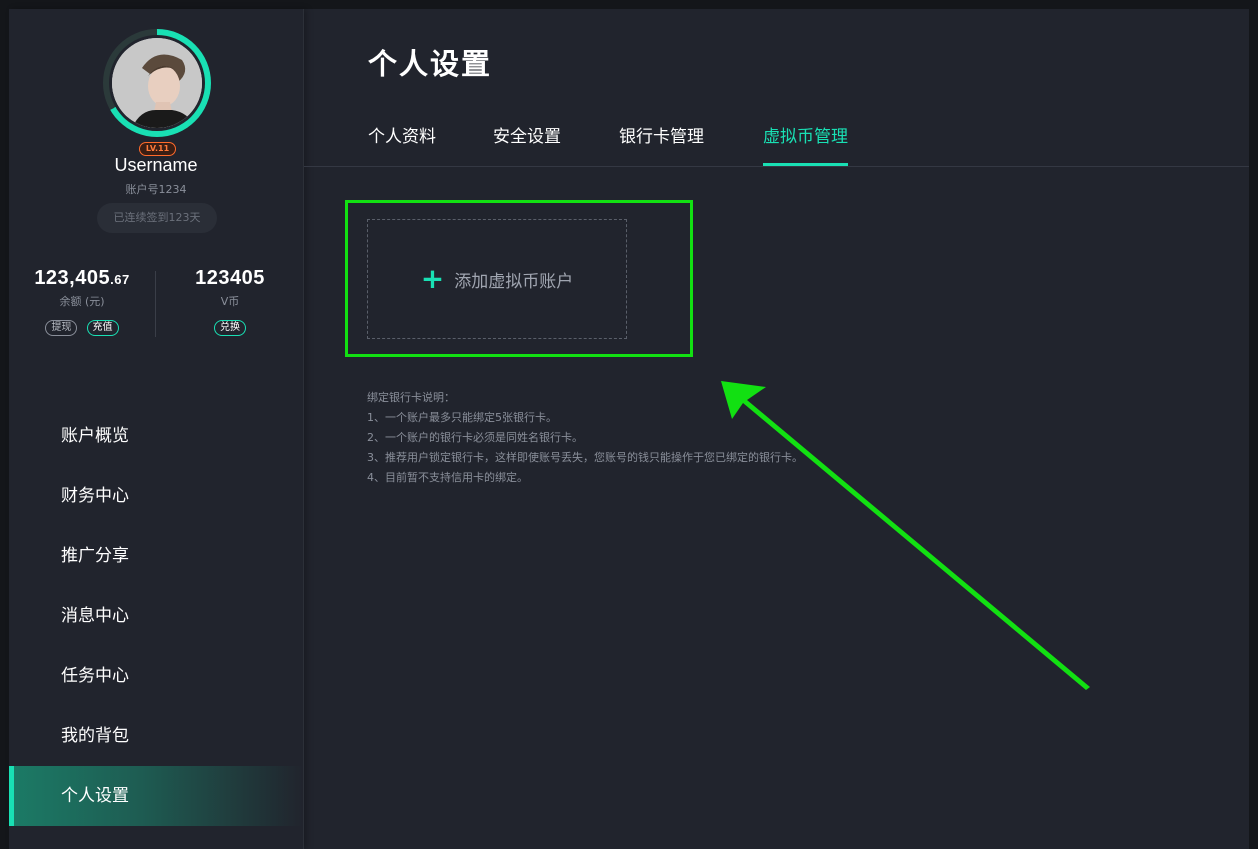 This screenshot has height=849, width=1258. I want to click on sidebar-nav: 账户概览 财务中心 推广分享 消息中心 任务中心 我的背包 个人设置, so click(156, 616).